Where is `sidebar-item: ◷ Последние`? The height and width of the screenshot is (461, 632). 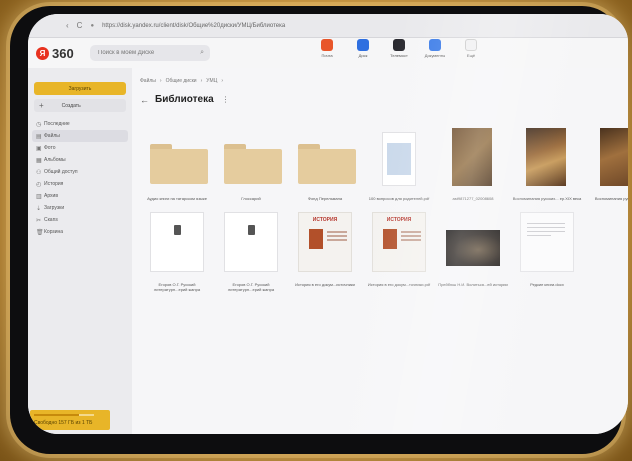 sidebar-item: ◷ Последние is located at coordinates (80, 124).